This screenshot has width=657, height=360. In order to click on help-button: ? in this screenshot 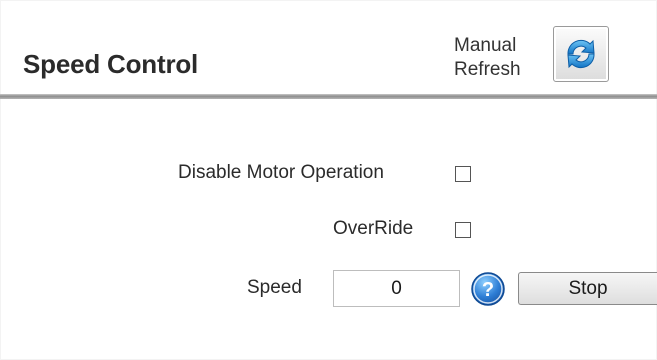, I will do `click(488, 289)`.